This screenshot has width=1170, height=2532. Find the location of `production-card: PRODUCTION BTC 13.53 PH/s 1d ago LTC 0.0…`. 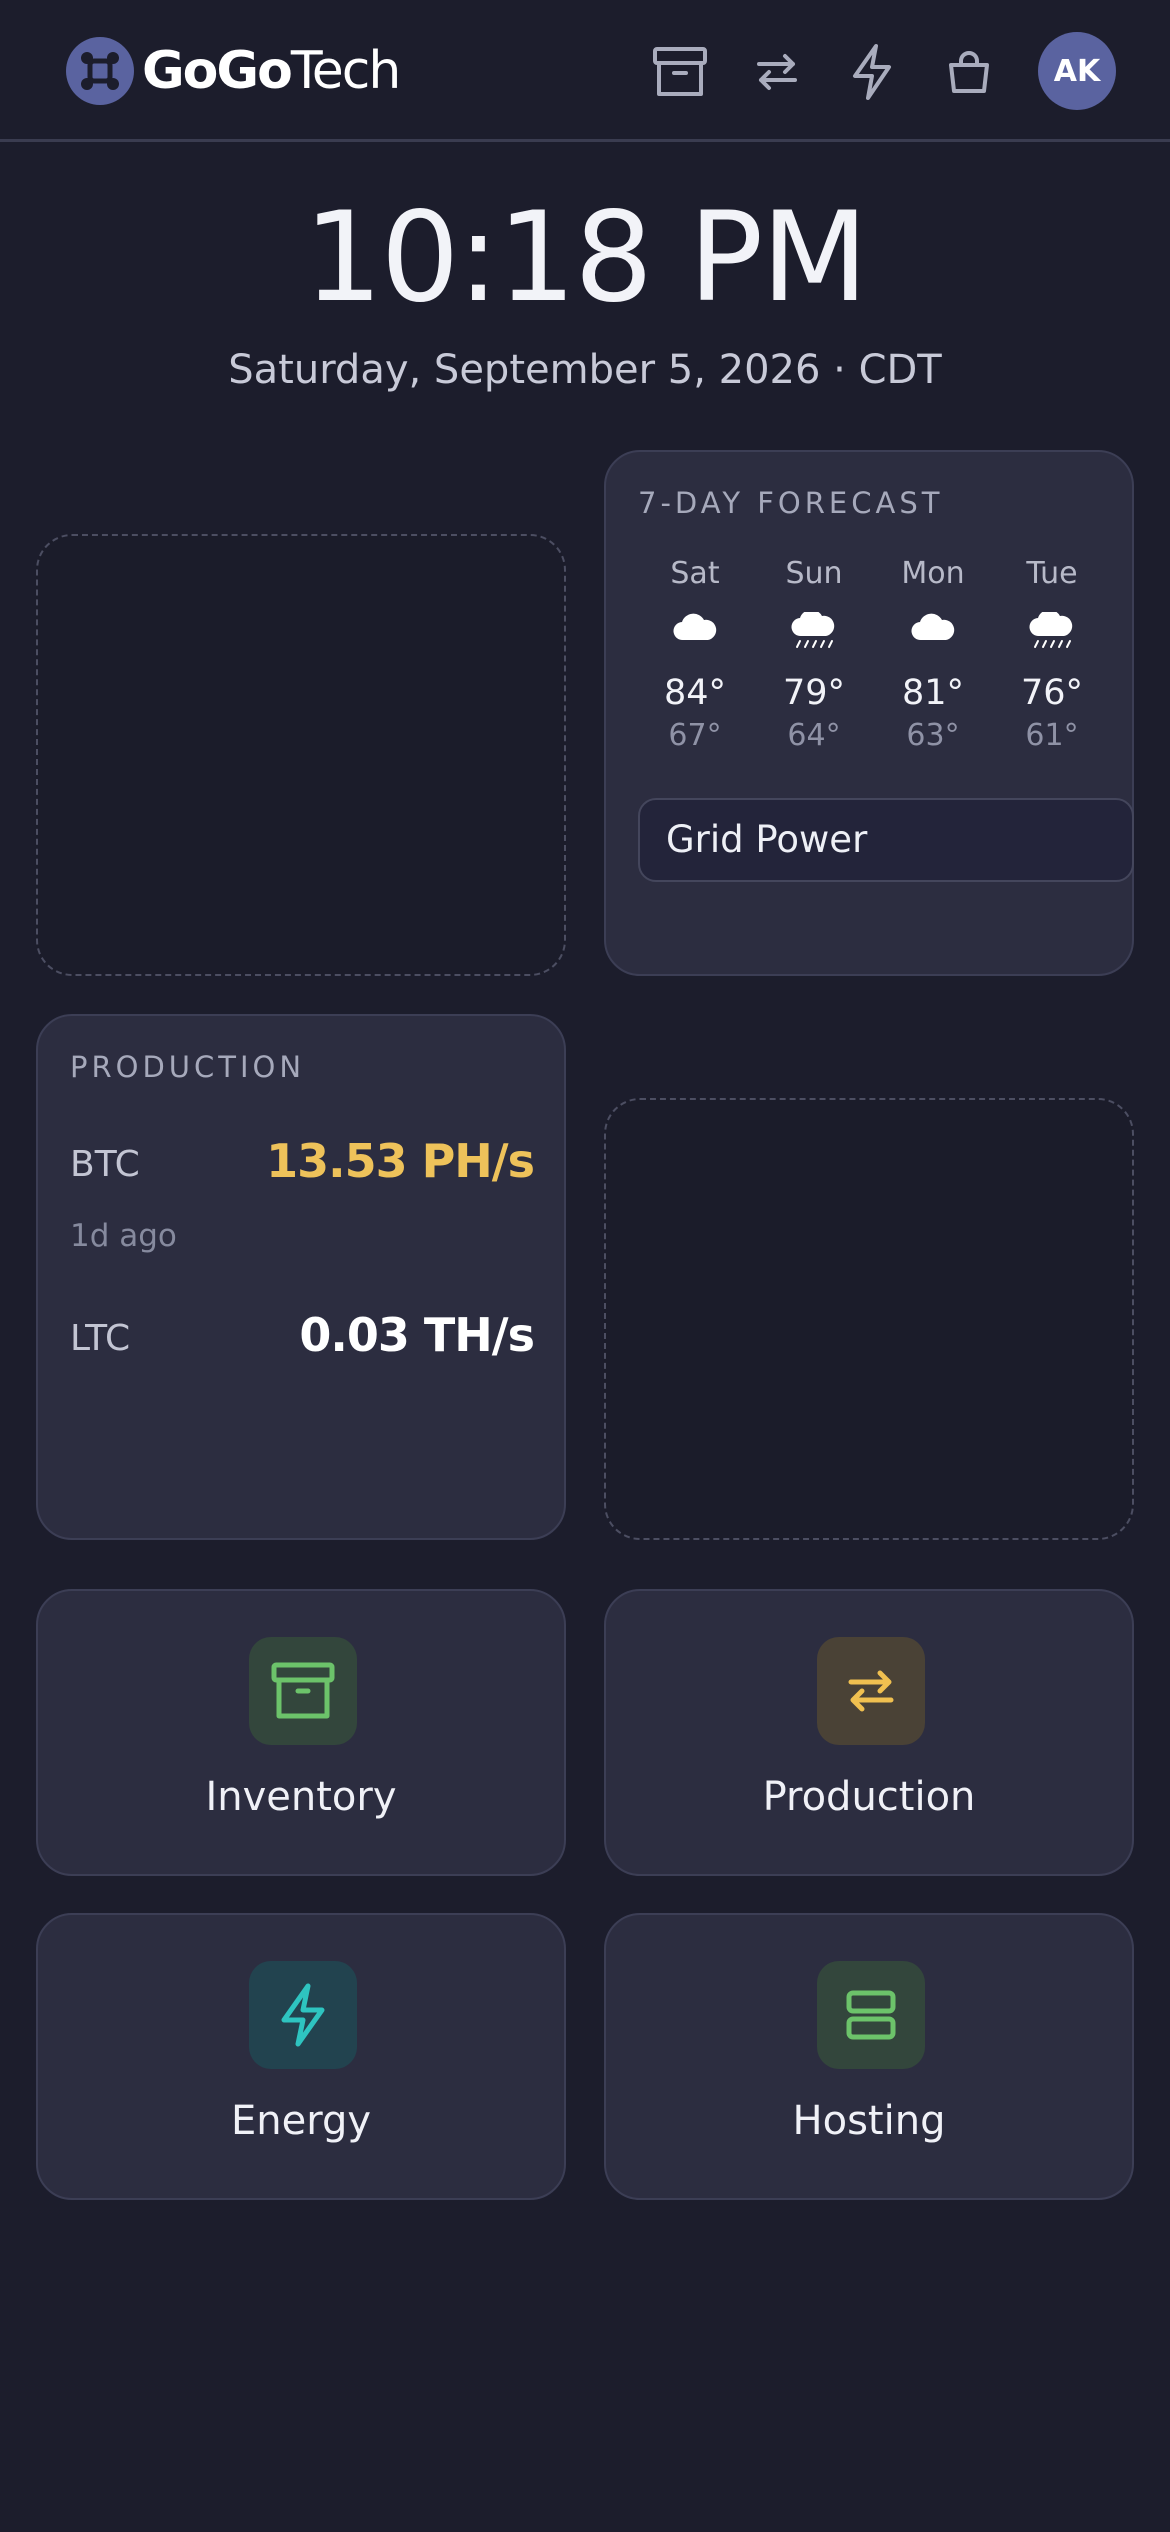

production-card: PRODUCTION BTC 13.53 PH/s 1d ago LTC 0.0… is located at coordinates (301, 1277).